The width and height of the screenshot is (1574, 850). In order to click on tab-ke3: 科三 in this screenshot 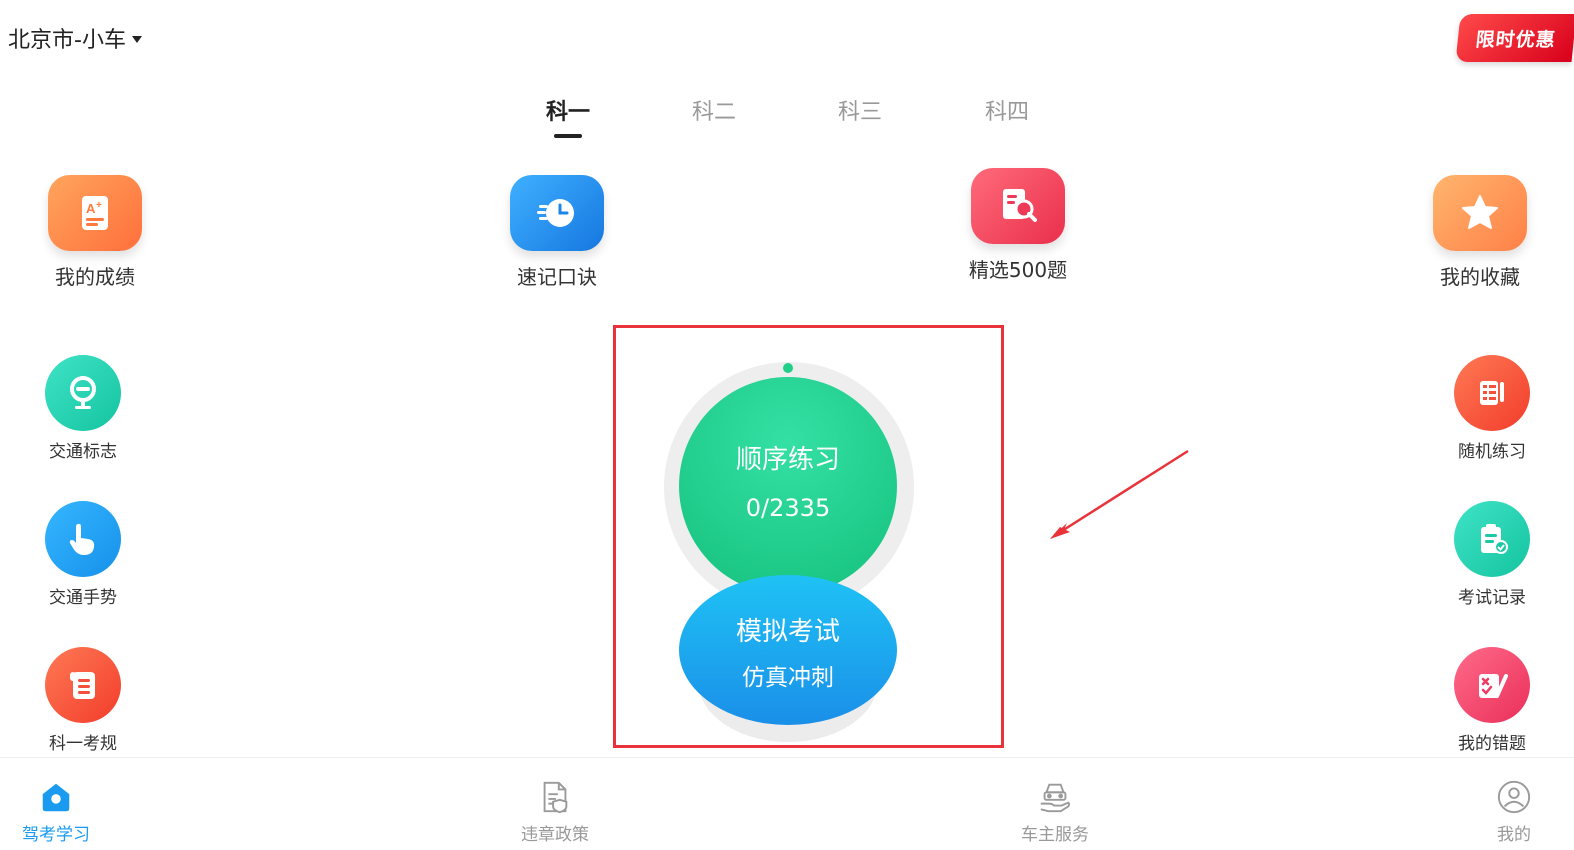, I will do `click(860, 110)`.